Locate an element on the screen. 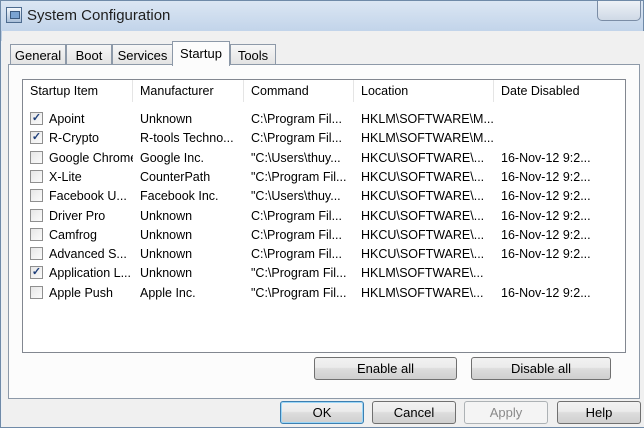 This screenshot has height=428, width=644. help-button: Help is located at coordinates (599, 412).